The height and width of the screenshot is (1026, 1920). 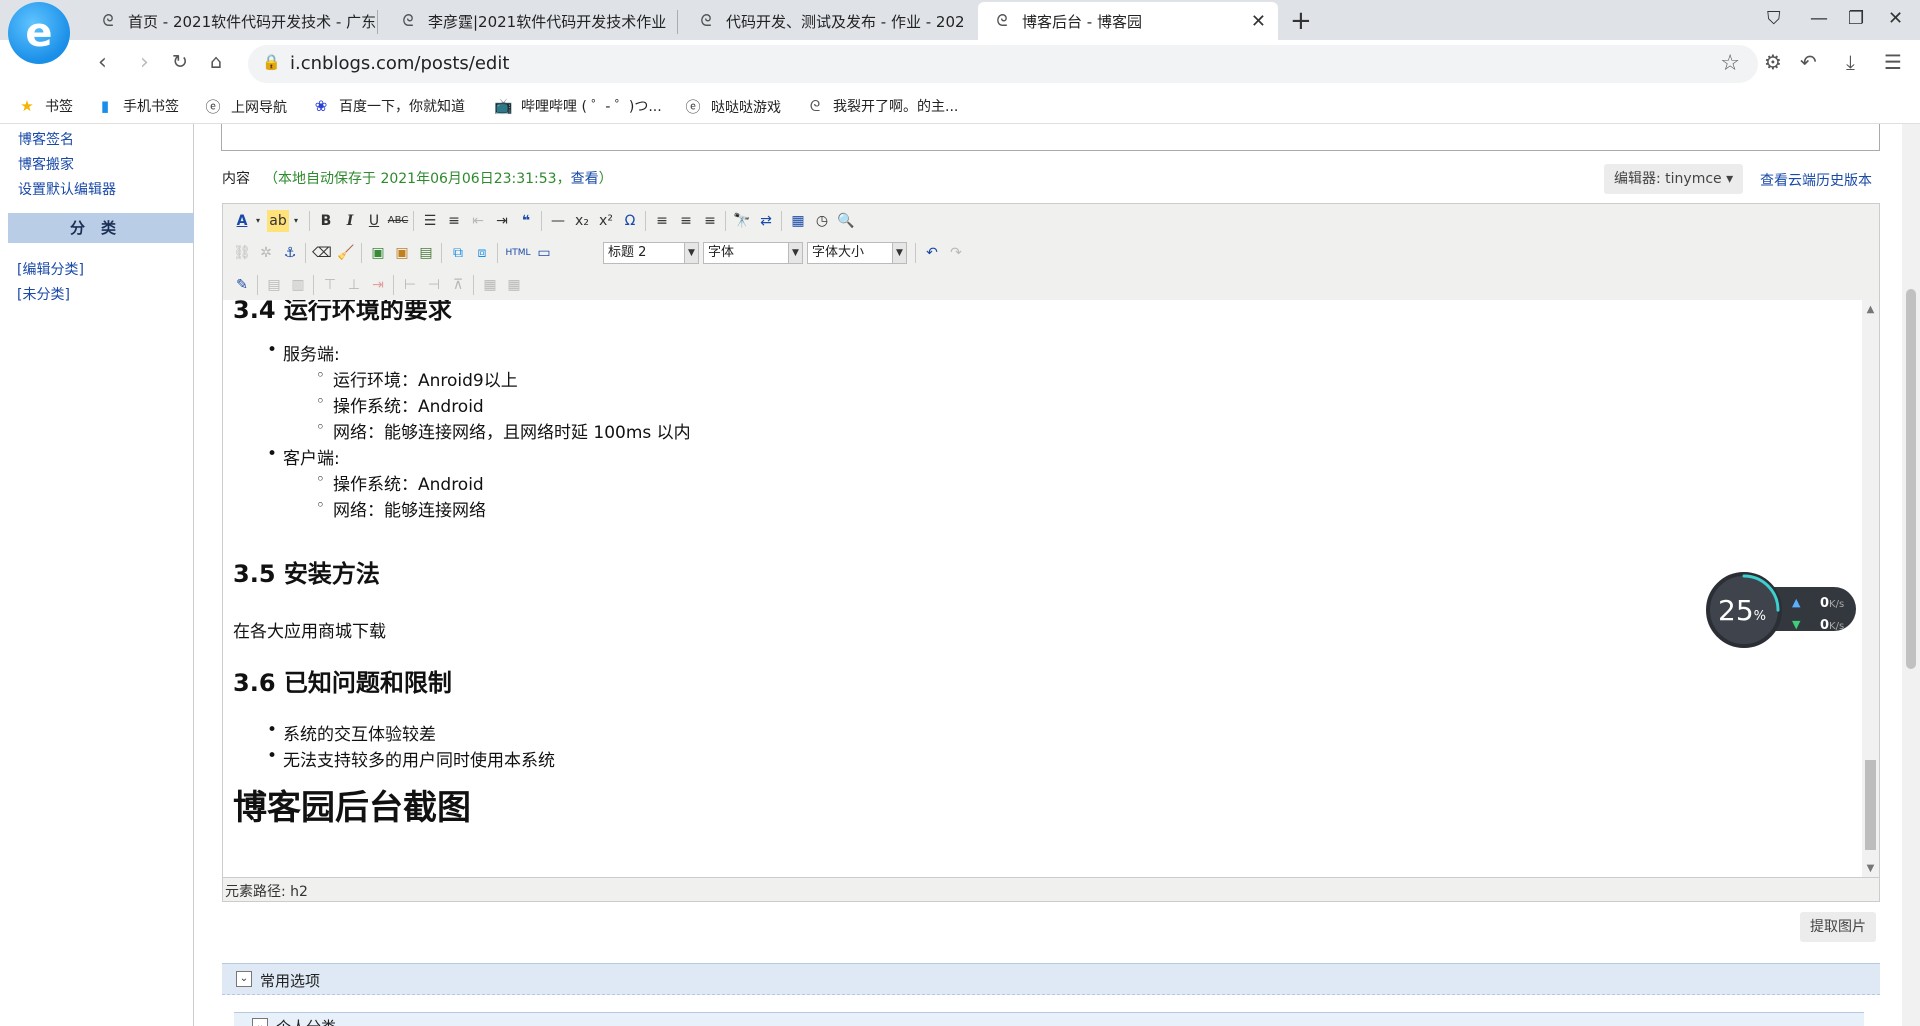 What do you see at coordinates (932, 253) in the screenshot?
I see `undo-icon: ↶` at bounding box center [932, 253].